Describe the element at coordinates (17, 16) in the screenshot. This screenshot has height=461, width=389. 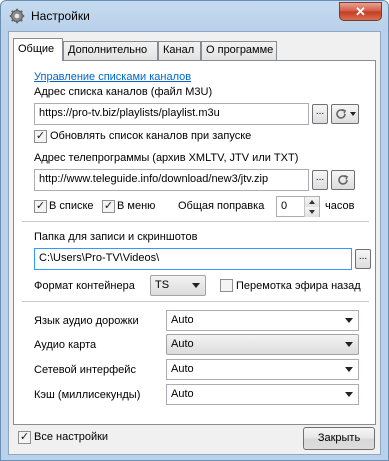
I see `gear-icon` at that location.